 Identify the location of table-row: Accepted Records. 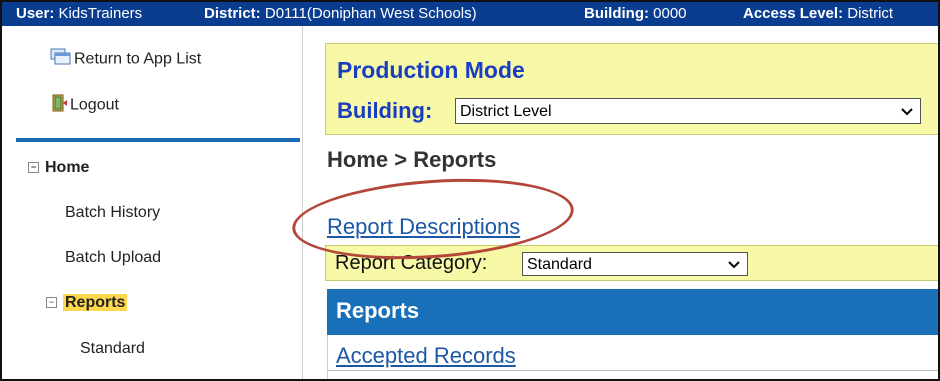
(632, 357).